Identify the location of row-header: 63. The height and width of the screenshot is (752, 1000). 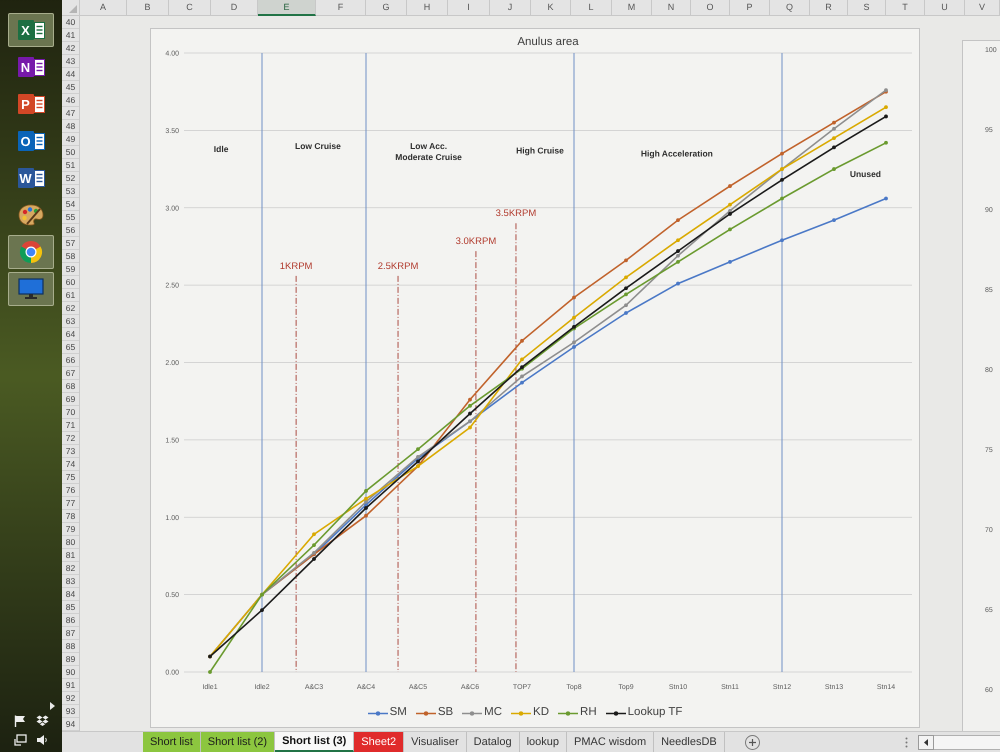
(70, 321).